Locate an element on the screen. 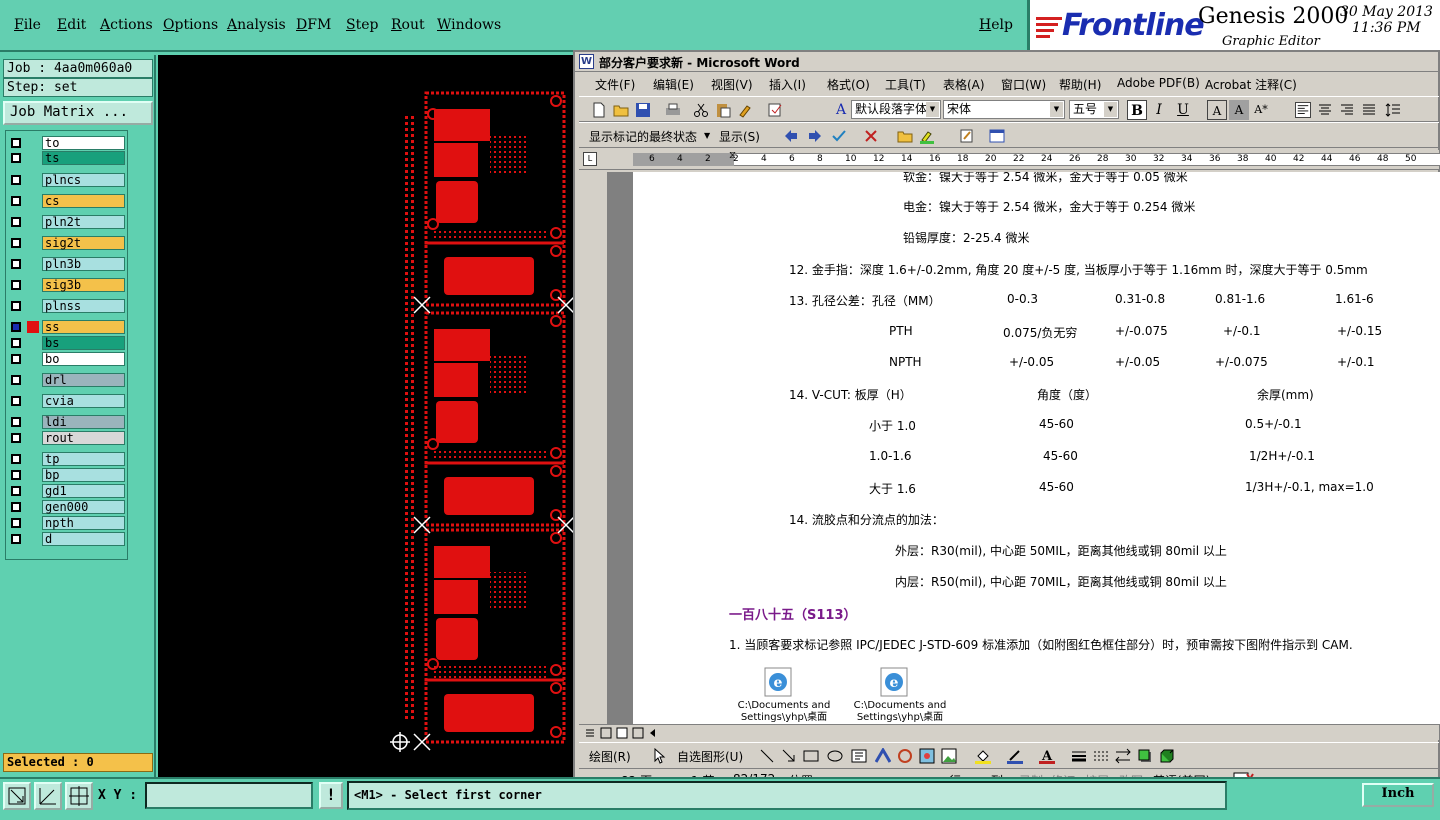 The width and height of the screenshot is (1440, 820). warning-button: ! is located at coordinates (331, 795).